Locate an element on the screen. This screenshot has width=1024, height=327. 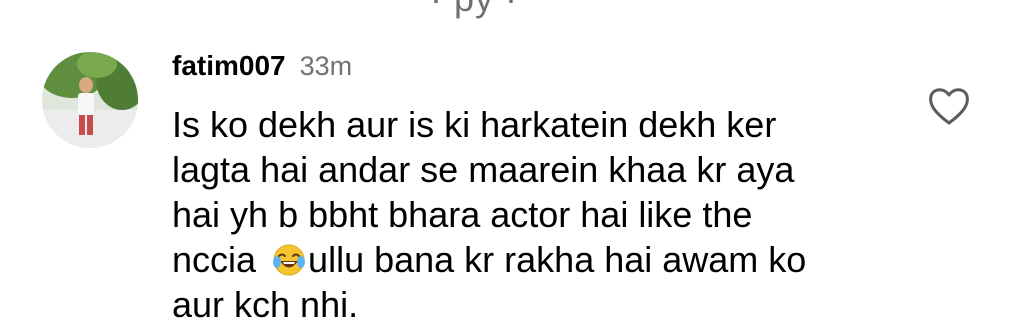
comment-line: Is ko dekh aur is ki harkatein dekh ker is located at coordinates (474, 124).